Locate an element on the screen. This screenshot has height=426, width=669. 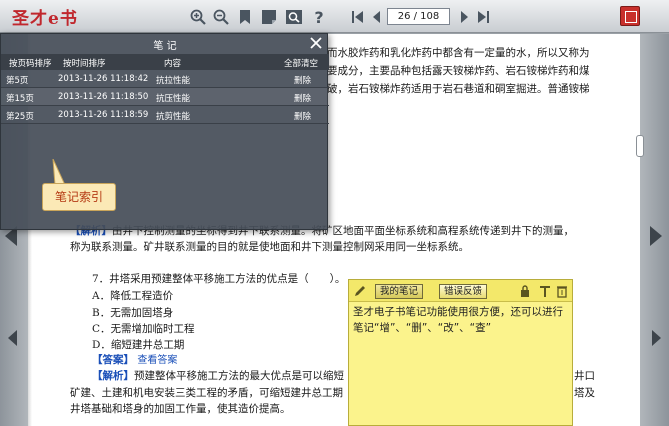
note-time: 2013-11-26 11:18:59 is located at coordinates (103, 115).